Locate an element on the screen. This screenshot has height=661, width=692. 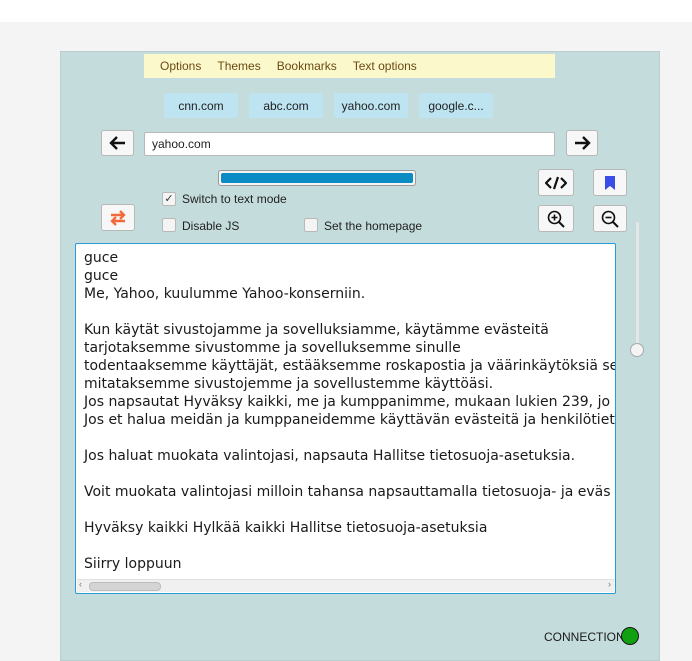
zoom-slider-thumb is located at coordinates (637, 350).